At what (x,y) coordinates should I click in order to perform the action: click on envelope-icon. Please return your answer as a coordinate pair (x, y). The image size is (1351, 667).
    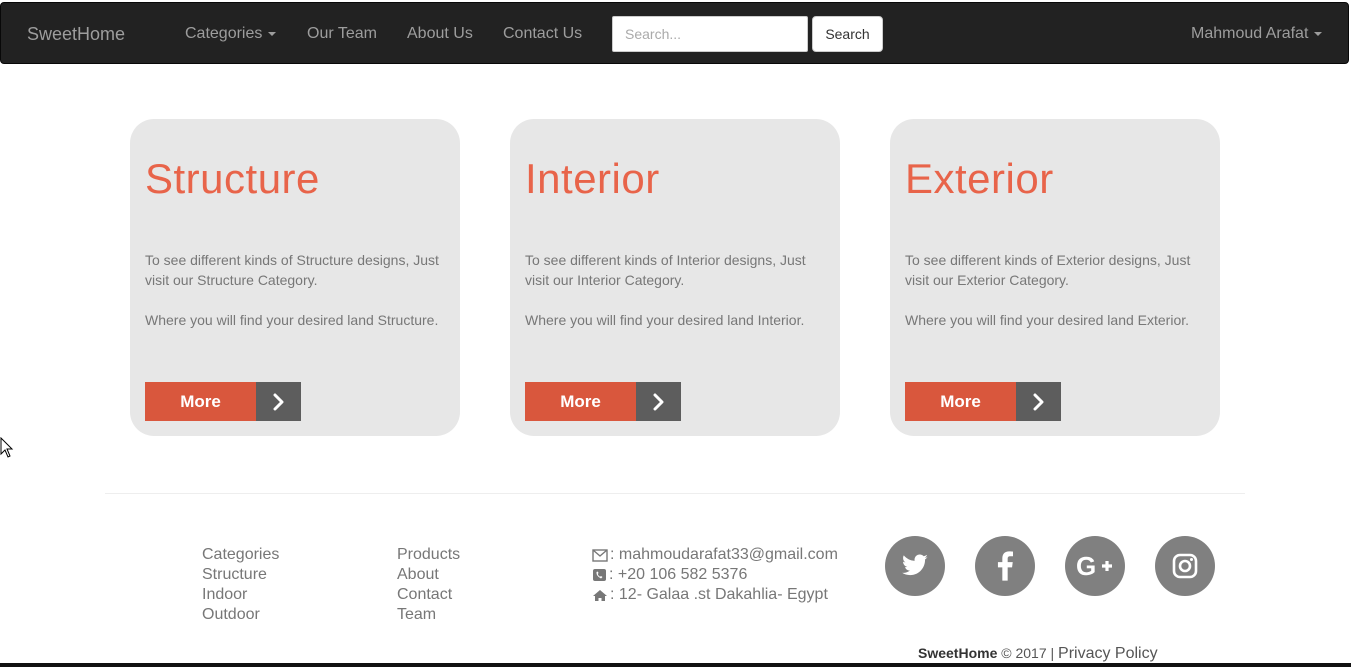
    Looking at the image, I should click on (600, 555).